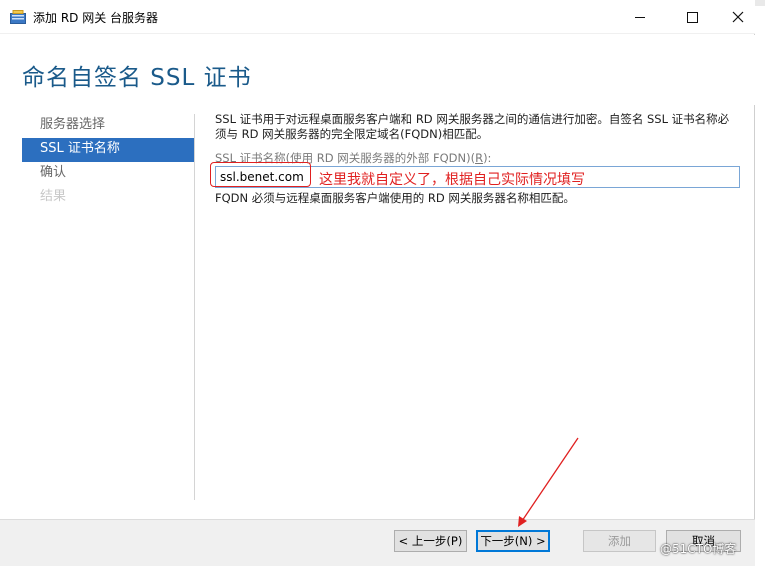 This screenshot has height=566, width=765. I want to click on minimize-icon, so click(640, 17).